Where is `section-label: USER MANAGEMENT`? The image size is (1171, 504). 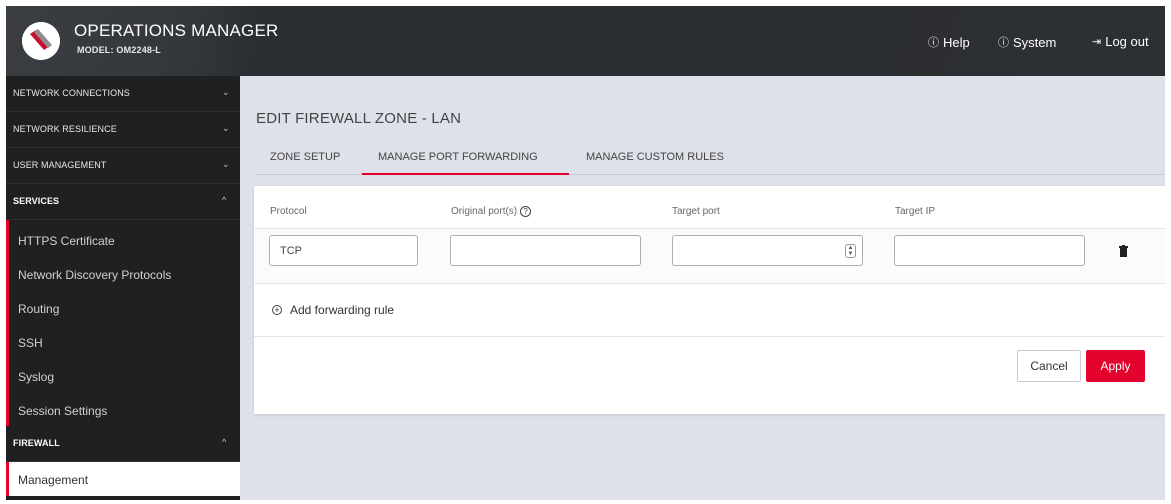
section-label: USER MANAGEMENT is located at coordinates (60, 165).